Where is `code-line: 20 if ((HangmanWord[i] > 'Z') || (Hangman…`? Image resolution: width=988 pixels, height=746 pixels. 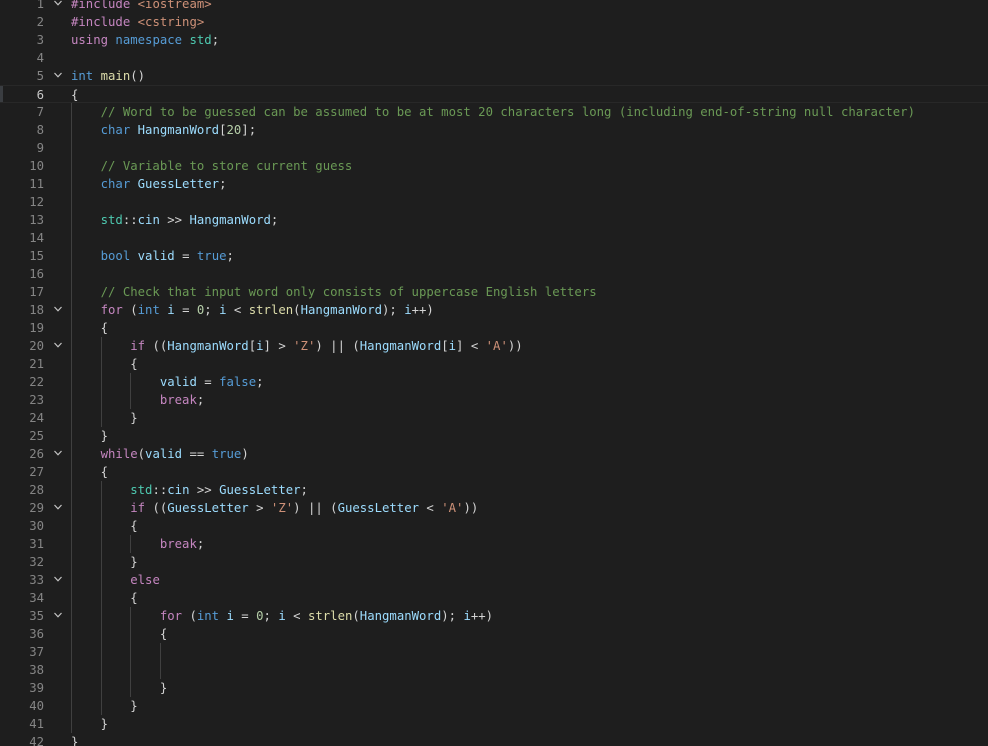
code-line: 20 if ((HangmanWord[i] > 'Z') || (Hangman… is located at coordinates (494, 346).